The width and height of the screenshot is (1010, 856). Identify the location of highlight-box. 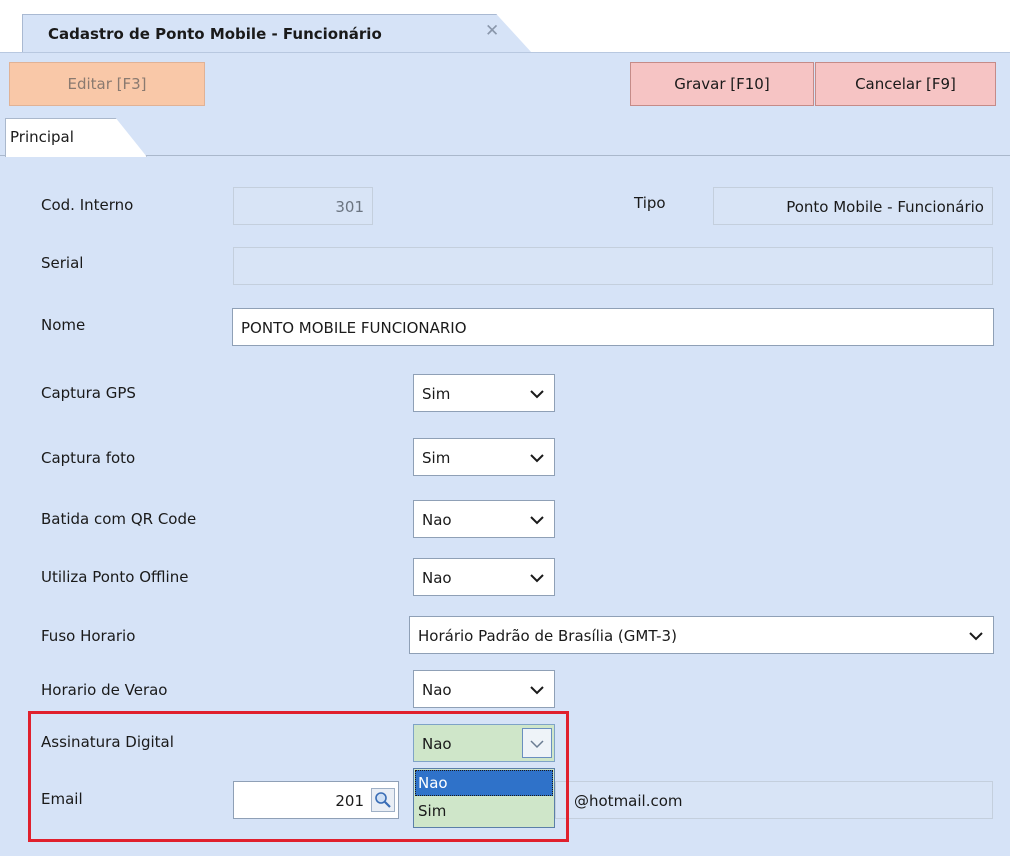
(298, 776).